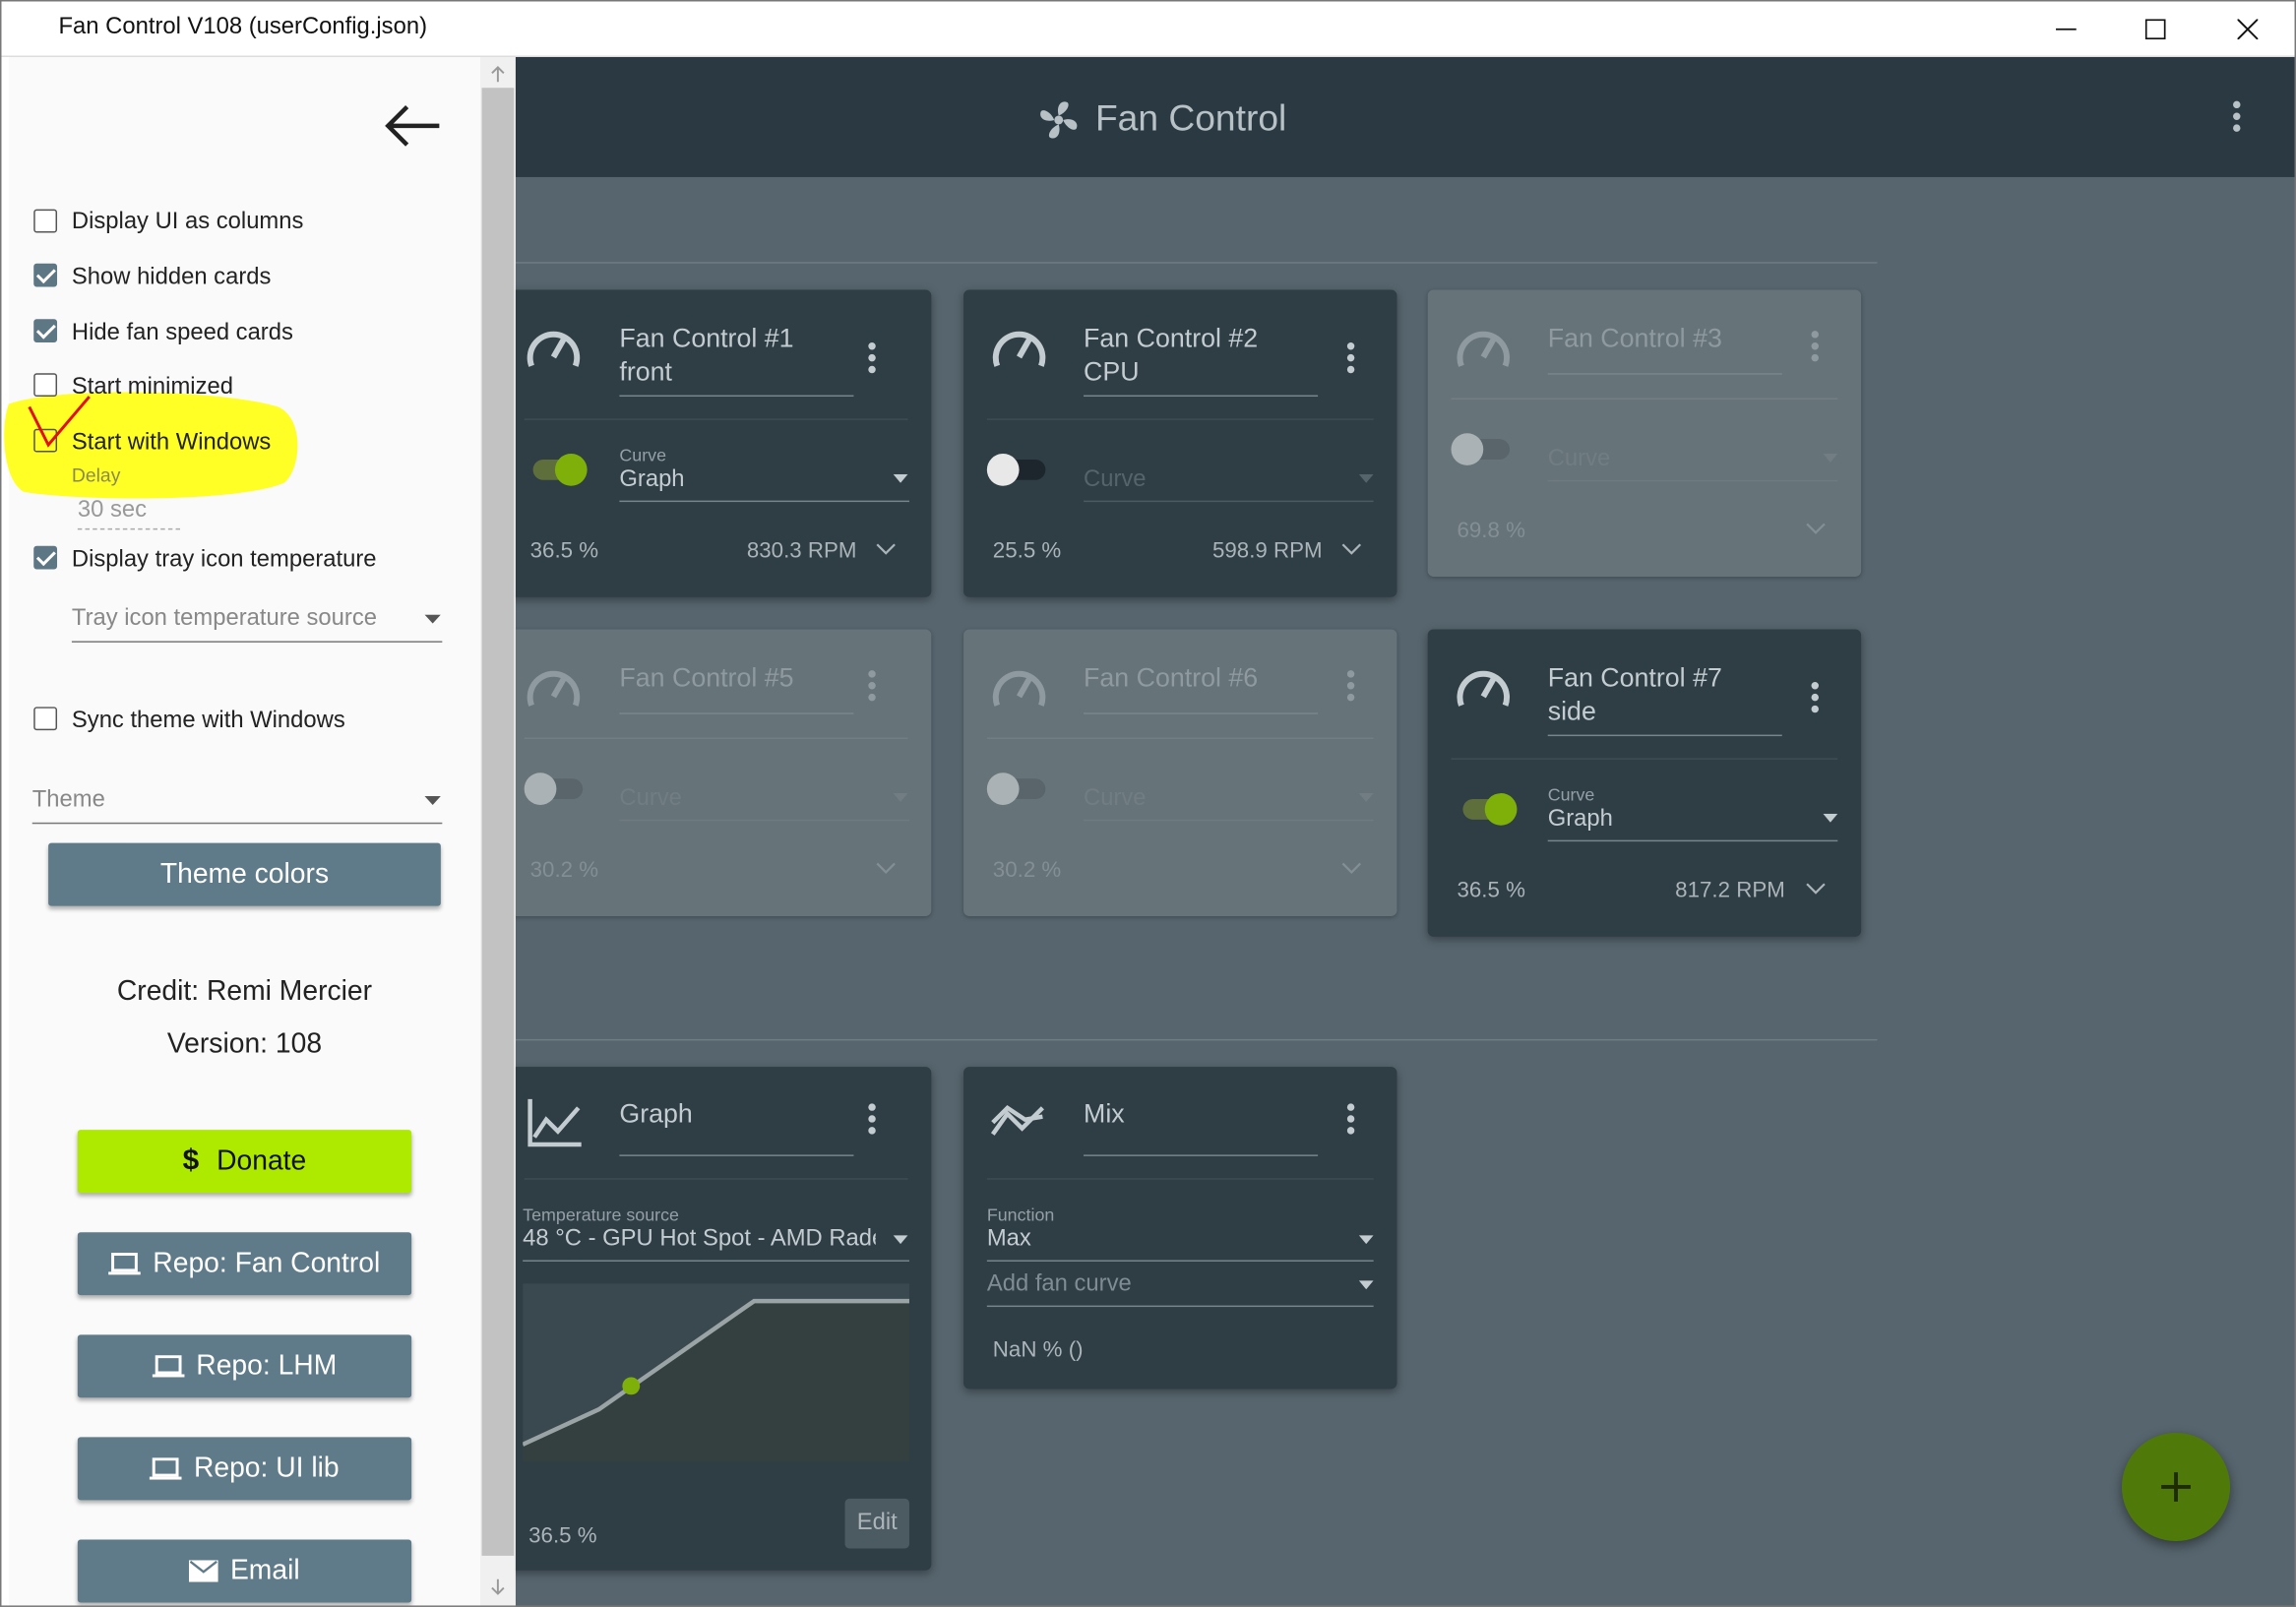 This screenshot has height=1607, width=2296. I want to click on maximize-icon, so click(2155, 28).